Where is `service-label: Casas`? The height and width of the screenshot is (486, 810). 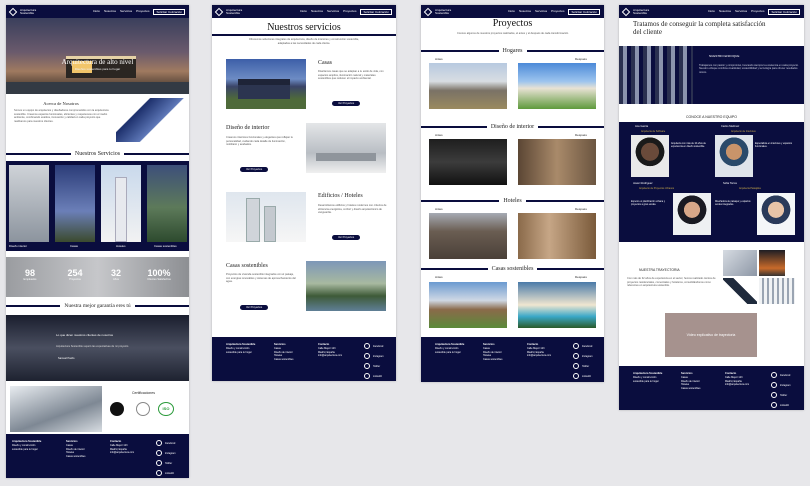 service-label: Casas is located at coordinates (74, 246).